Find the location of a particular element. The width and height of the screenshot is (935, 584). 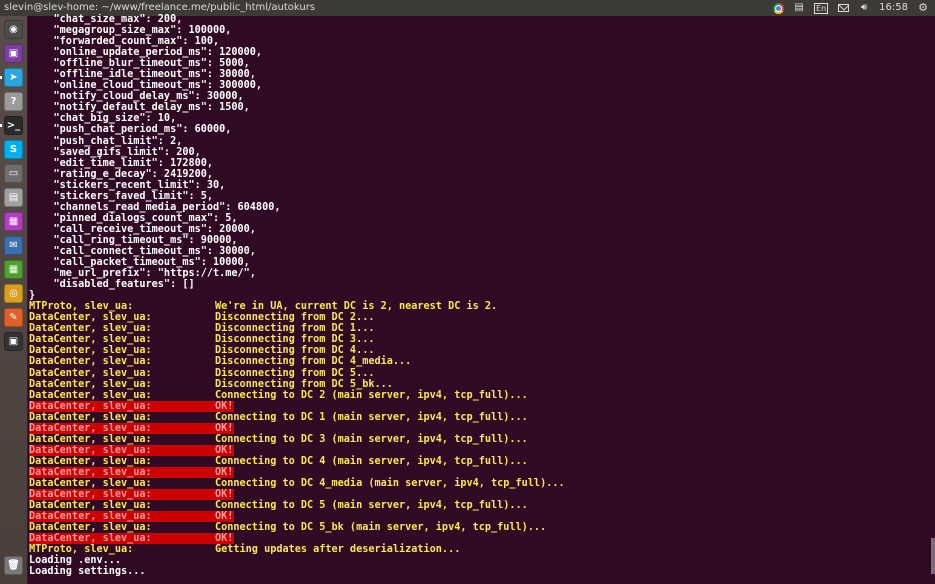

json-line: "offline_blur_timeout_ms": 5000, is located at coordinates (139, 64).